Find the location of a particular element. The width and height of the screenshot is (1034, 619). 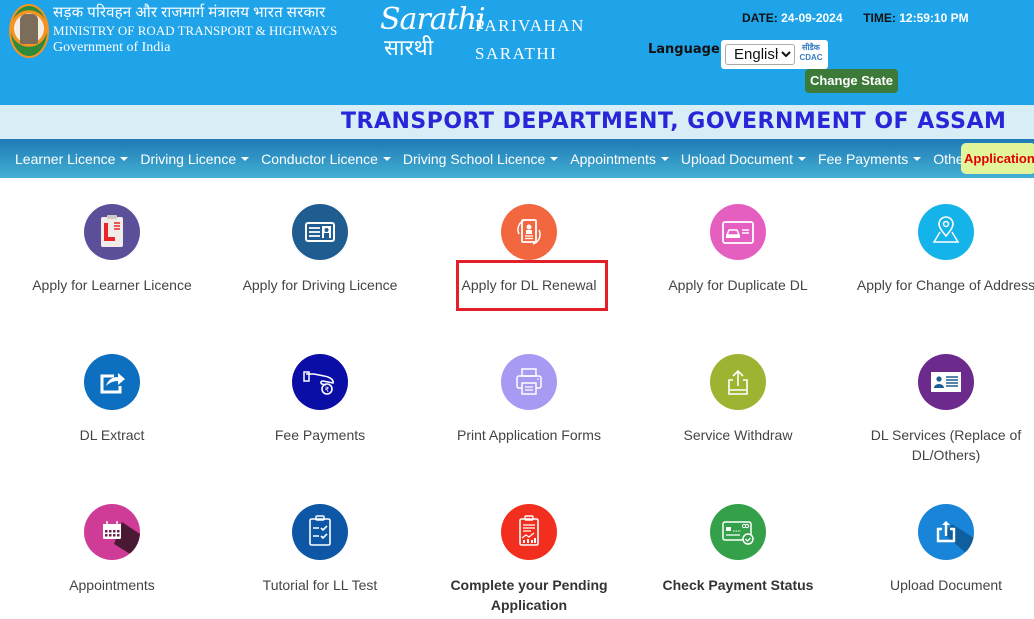

tile-label: Fee Payments is located at coordinates (320, 435).